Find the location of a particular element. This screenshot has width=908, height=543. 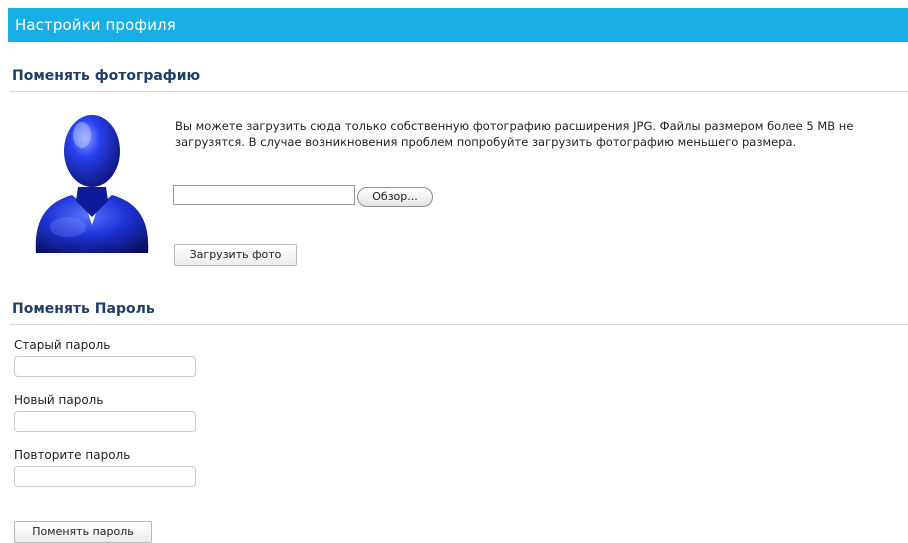

password-section-title: Поменять Пароль is located at coordinates (83, 309).